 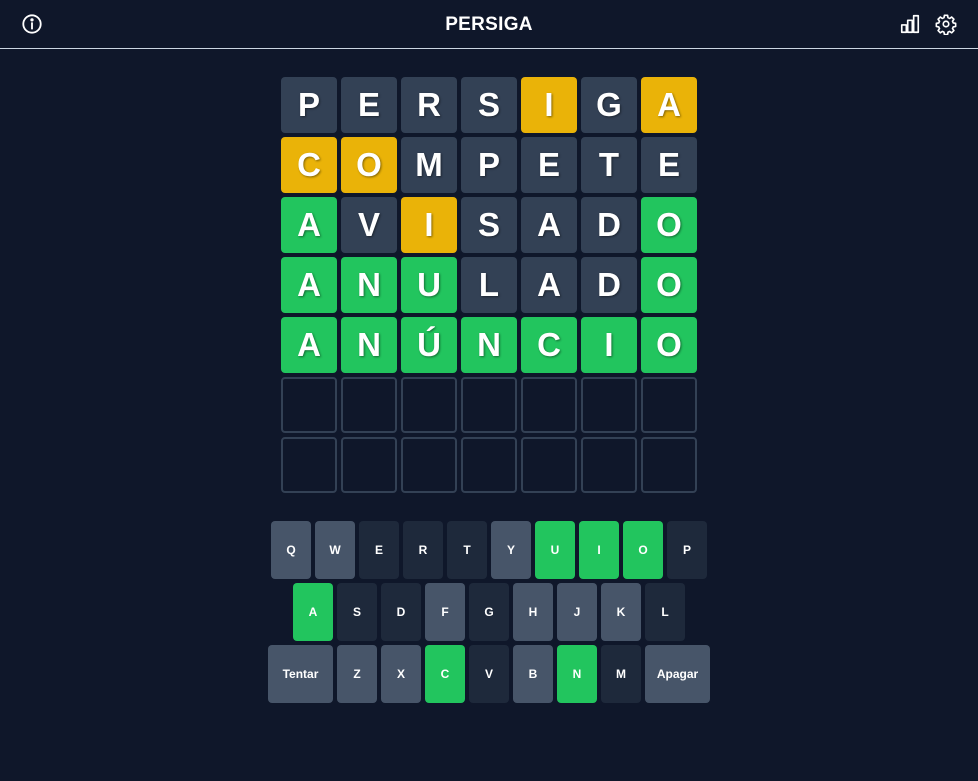 I want to click on key-y: Y, so click(x=511, y=550).